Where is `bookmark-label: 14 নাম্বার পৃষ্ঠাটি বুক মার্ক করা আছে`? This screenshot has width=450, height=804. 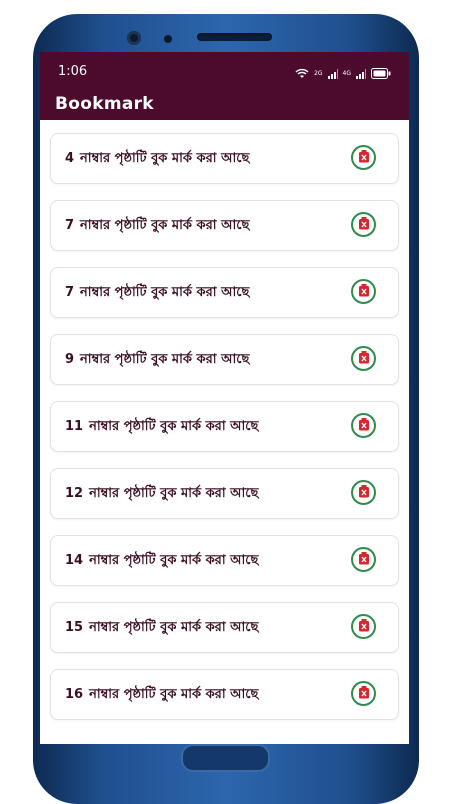 bookmark-label: 14 নাম্বার পৃষ্ঠাটি বুক মার্ক করা আছে is located at coordinates (161, 561).